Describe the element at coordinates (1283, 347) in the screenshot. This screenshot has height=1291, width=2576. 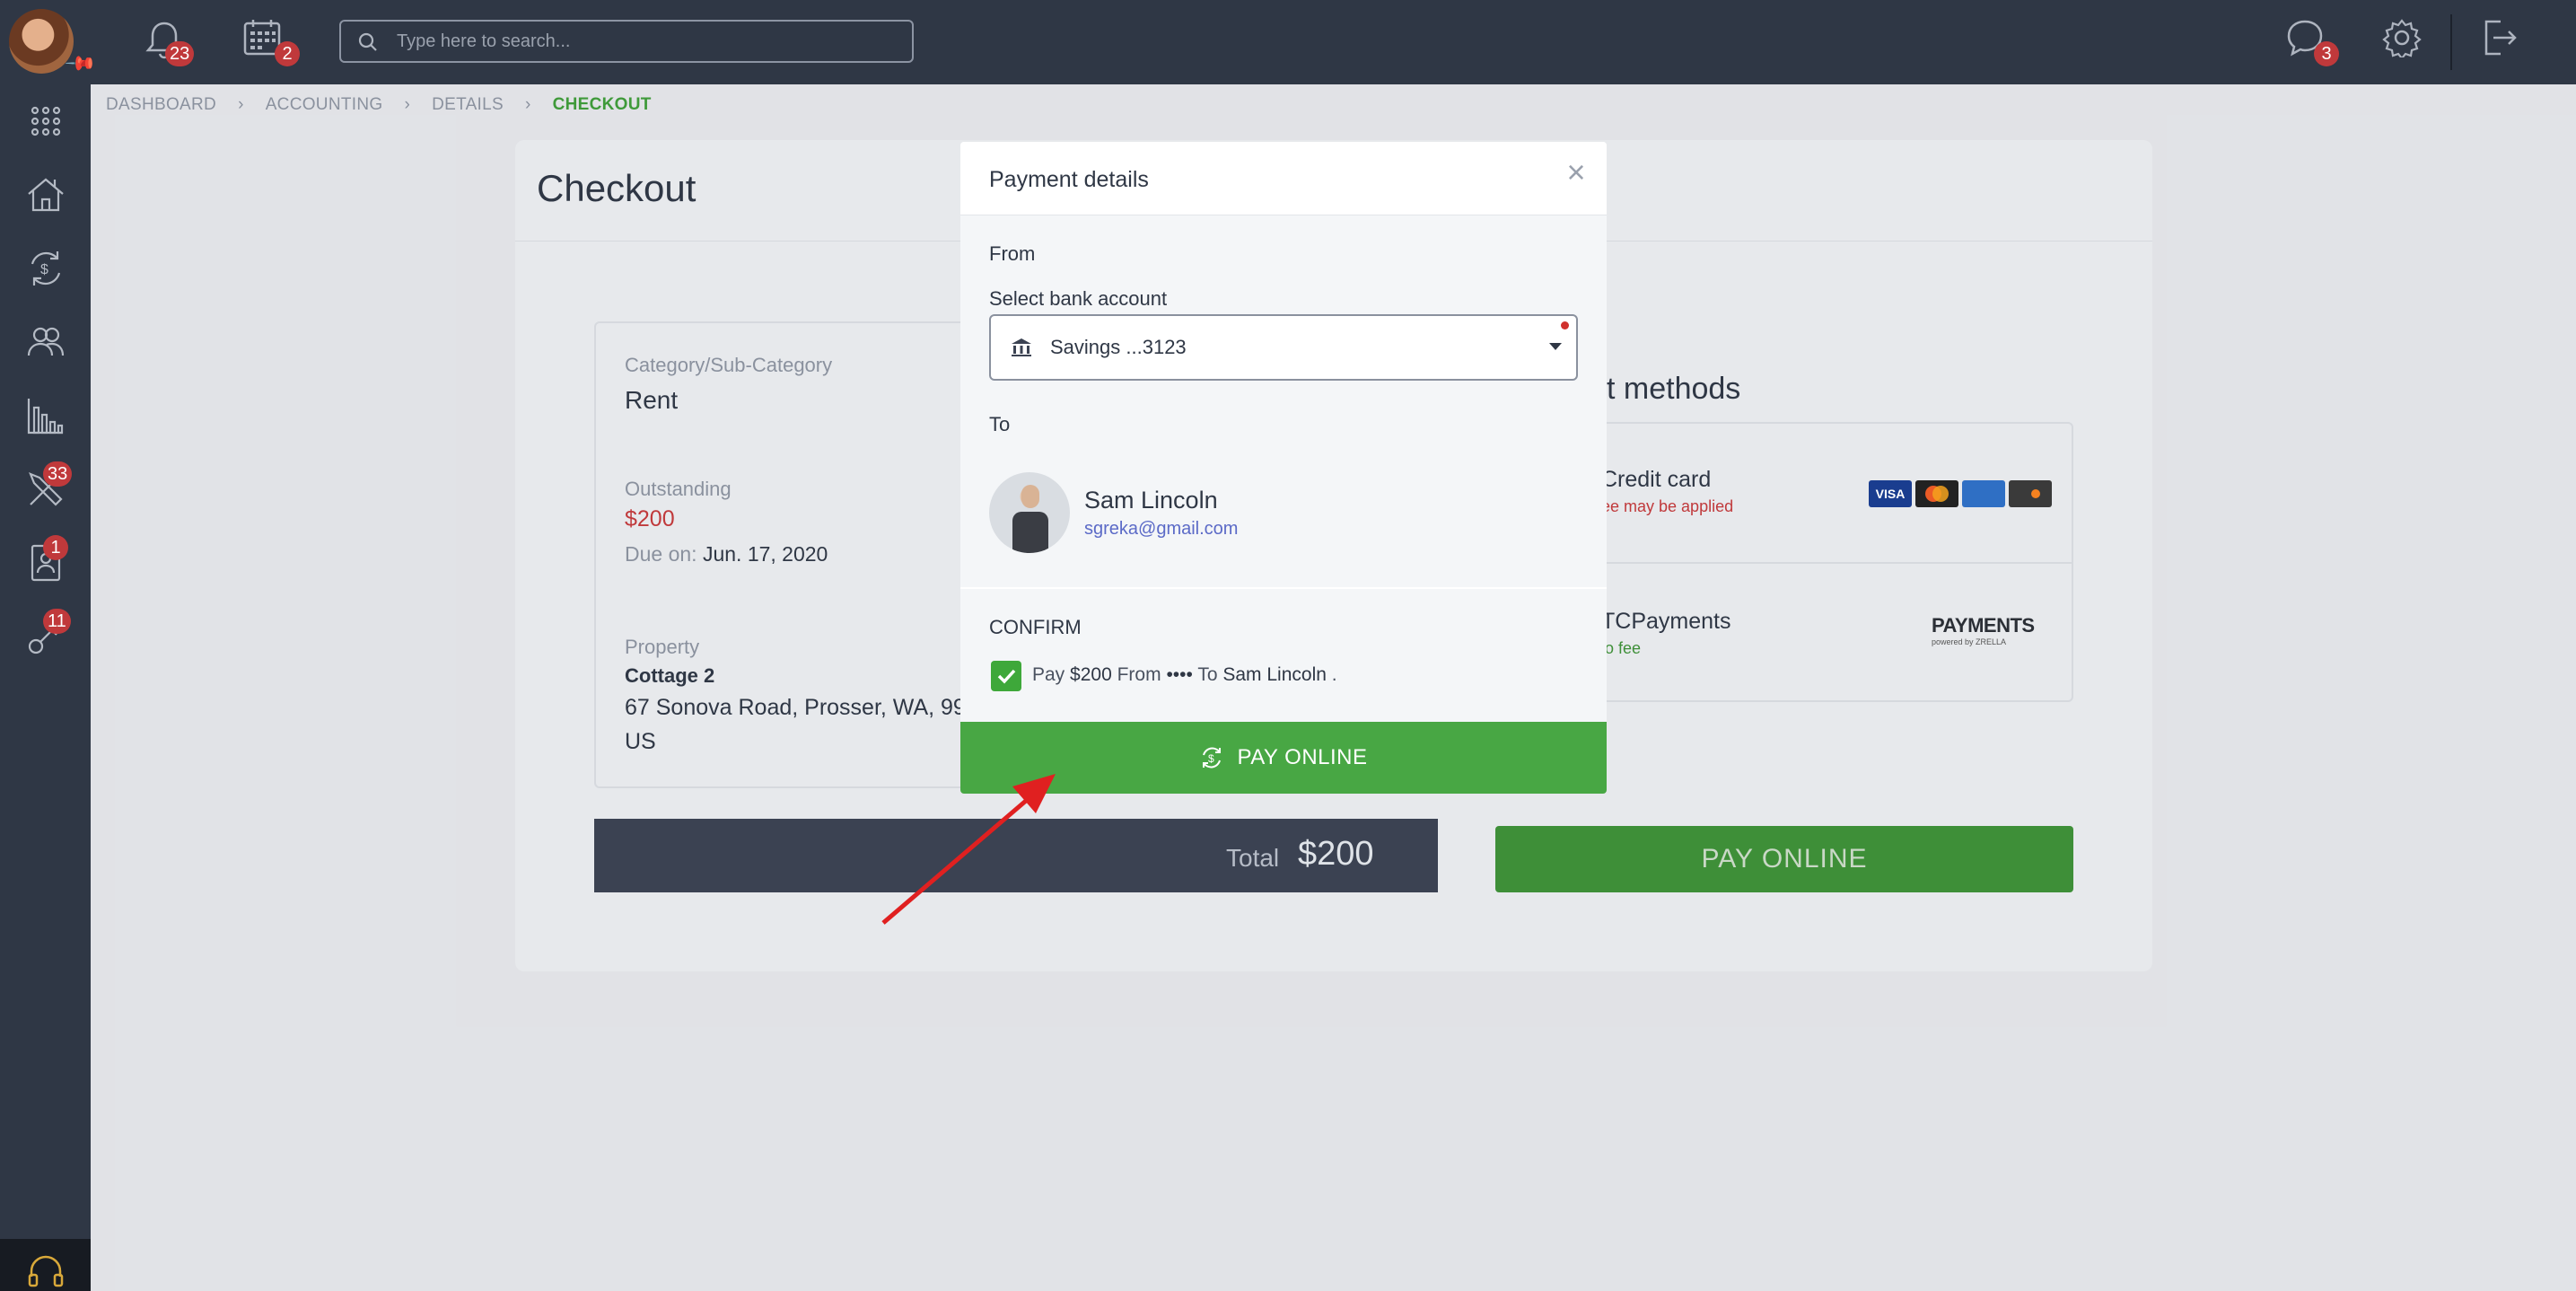
I see `bank-account-select: Savings ...3123` at that location.